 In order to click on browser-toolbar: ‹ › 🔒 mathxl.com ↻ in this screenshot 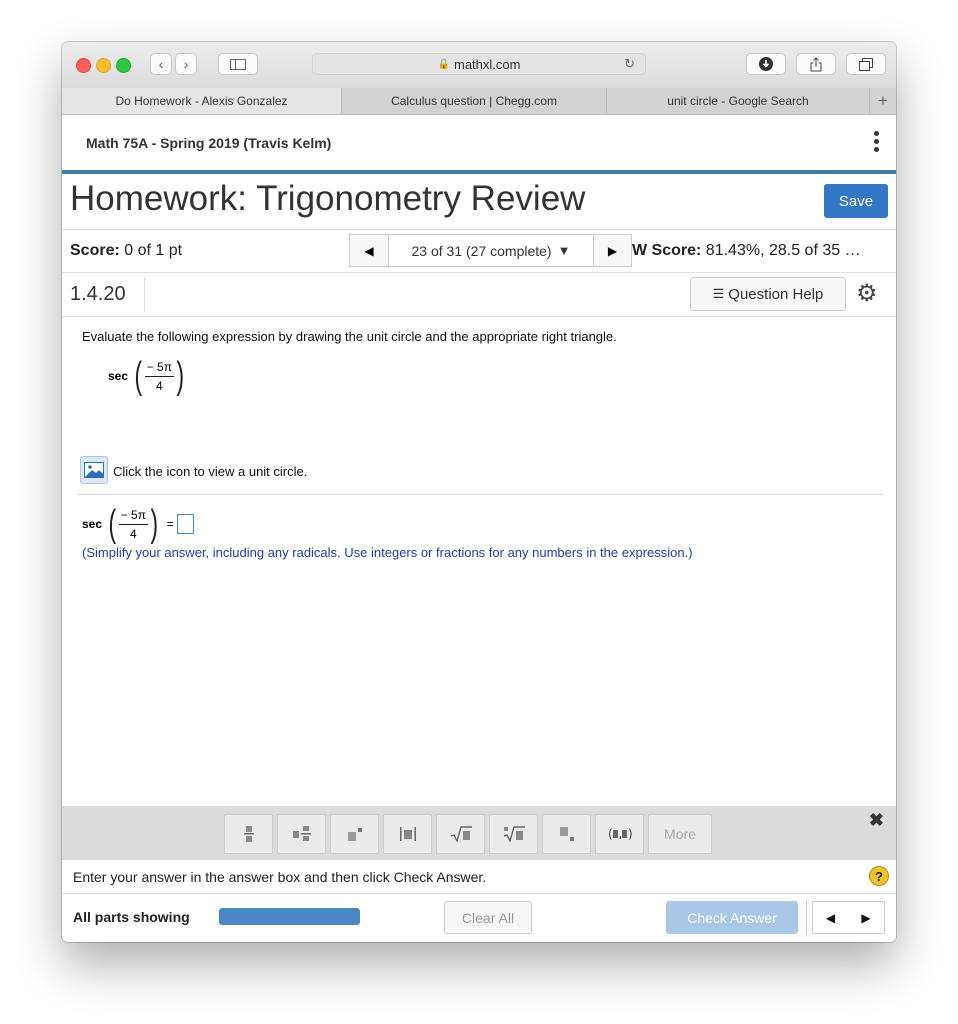, I will do `click(479, 65)`.